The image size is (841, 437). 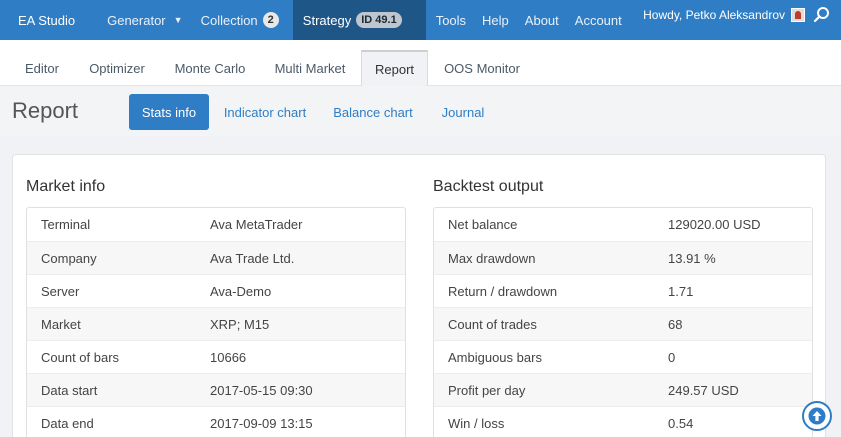 What do you see at coordinates (69, 258) in the screenshot?
I see `row-label: Company` at bounding box center [69, 258].